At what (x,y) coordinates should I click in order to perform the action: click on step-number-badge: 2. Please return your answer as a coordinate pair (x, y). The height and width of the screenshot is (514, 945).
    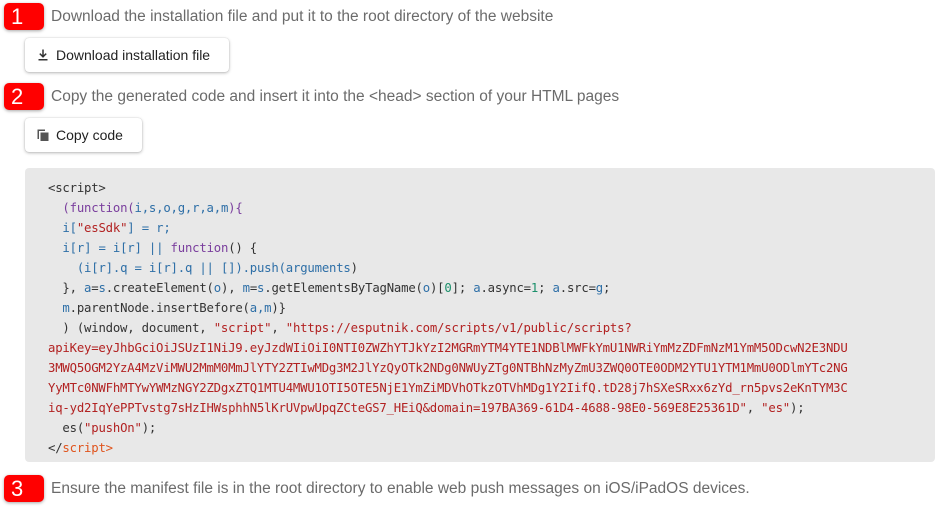
    Looking at the image, I should click on (24, 96).